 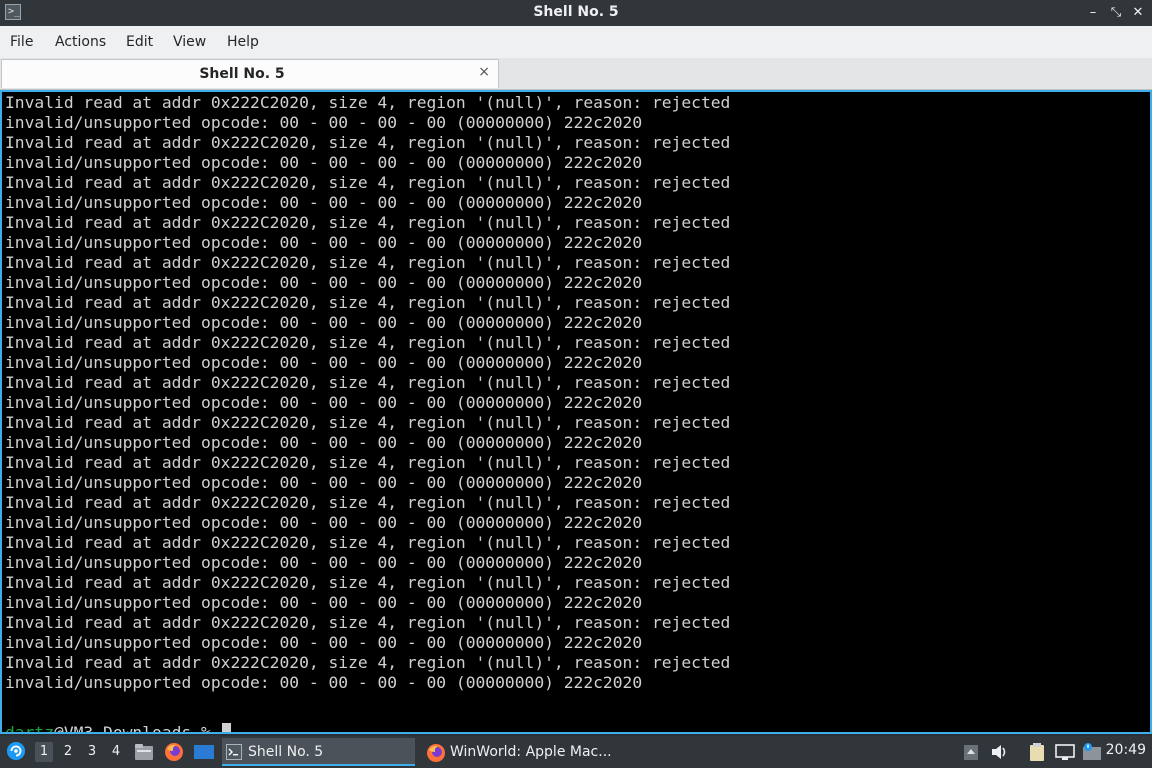 I want to click on desktop-icon, so click(x=204, y=752).